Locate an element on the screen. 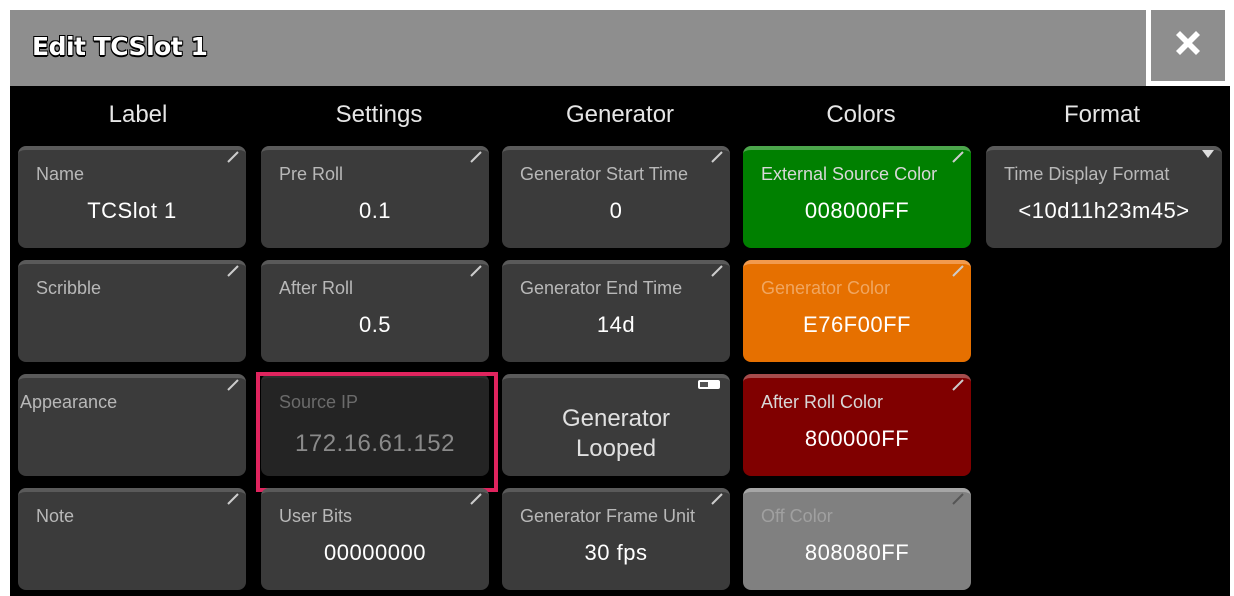  name-value: TCSlot 1 is located at coordinates (132, 210).